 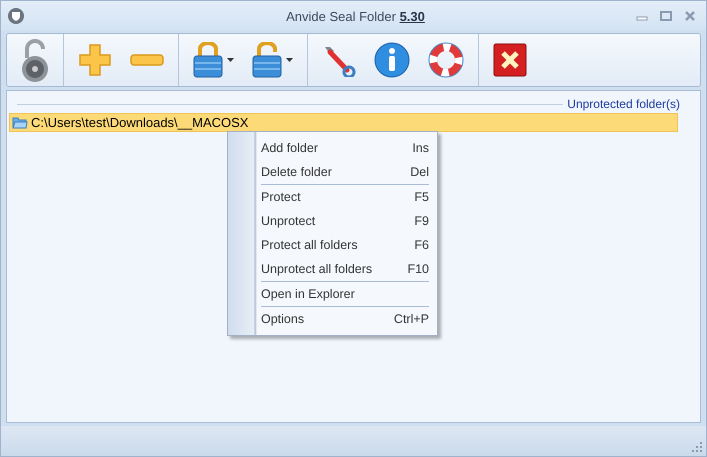 What do you see at coordinates (347, 148) in the screenshot?
I see `menu-item: Add folder Ins` at bounding box center [347, 148].